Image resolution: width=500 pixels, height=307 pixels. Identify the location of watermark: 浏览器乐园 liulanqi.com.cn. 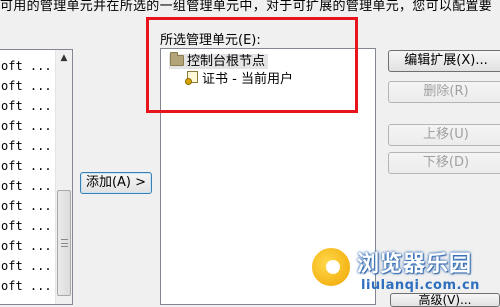
(402, 269).